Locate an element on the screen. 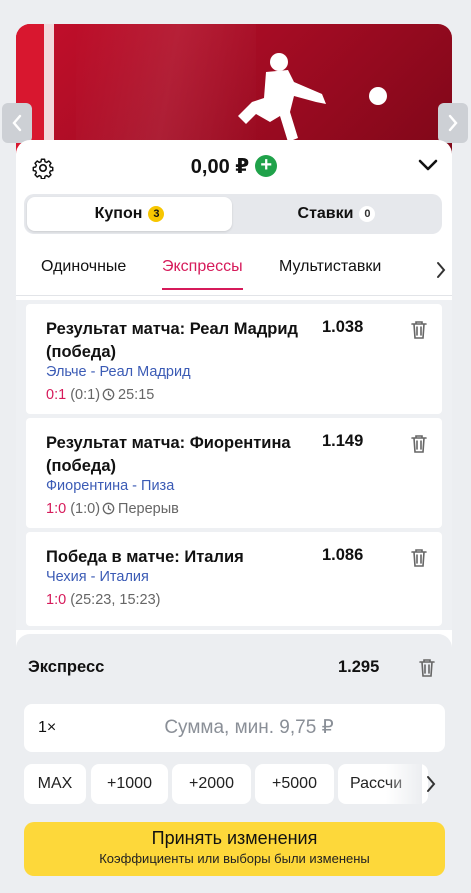 This screenshot has height=893, width=471. tab-bets-label: Ставки is located at coordinates (325, 213).